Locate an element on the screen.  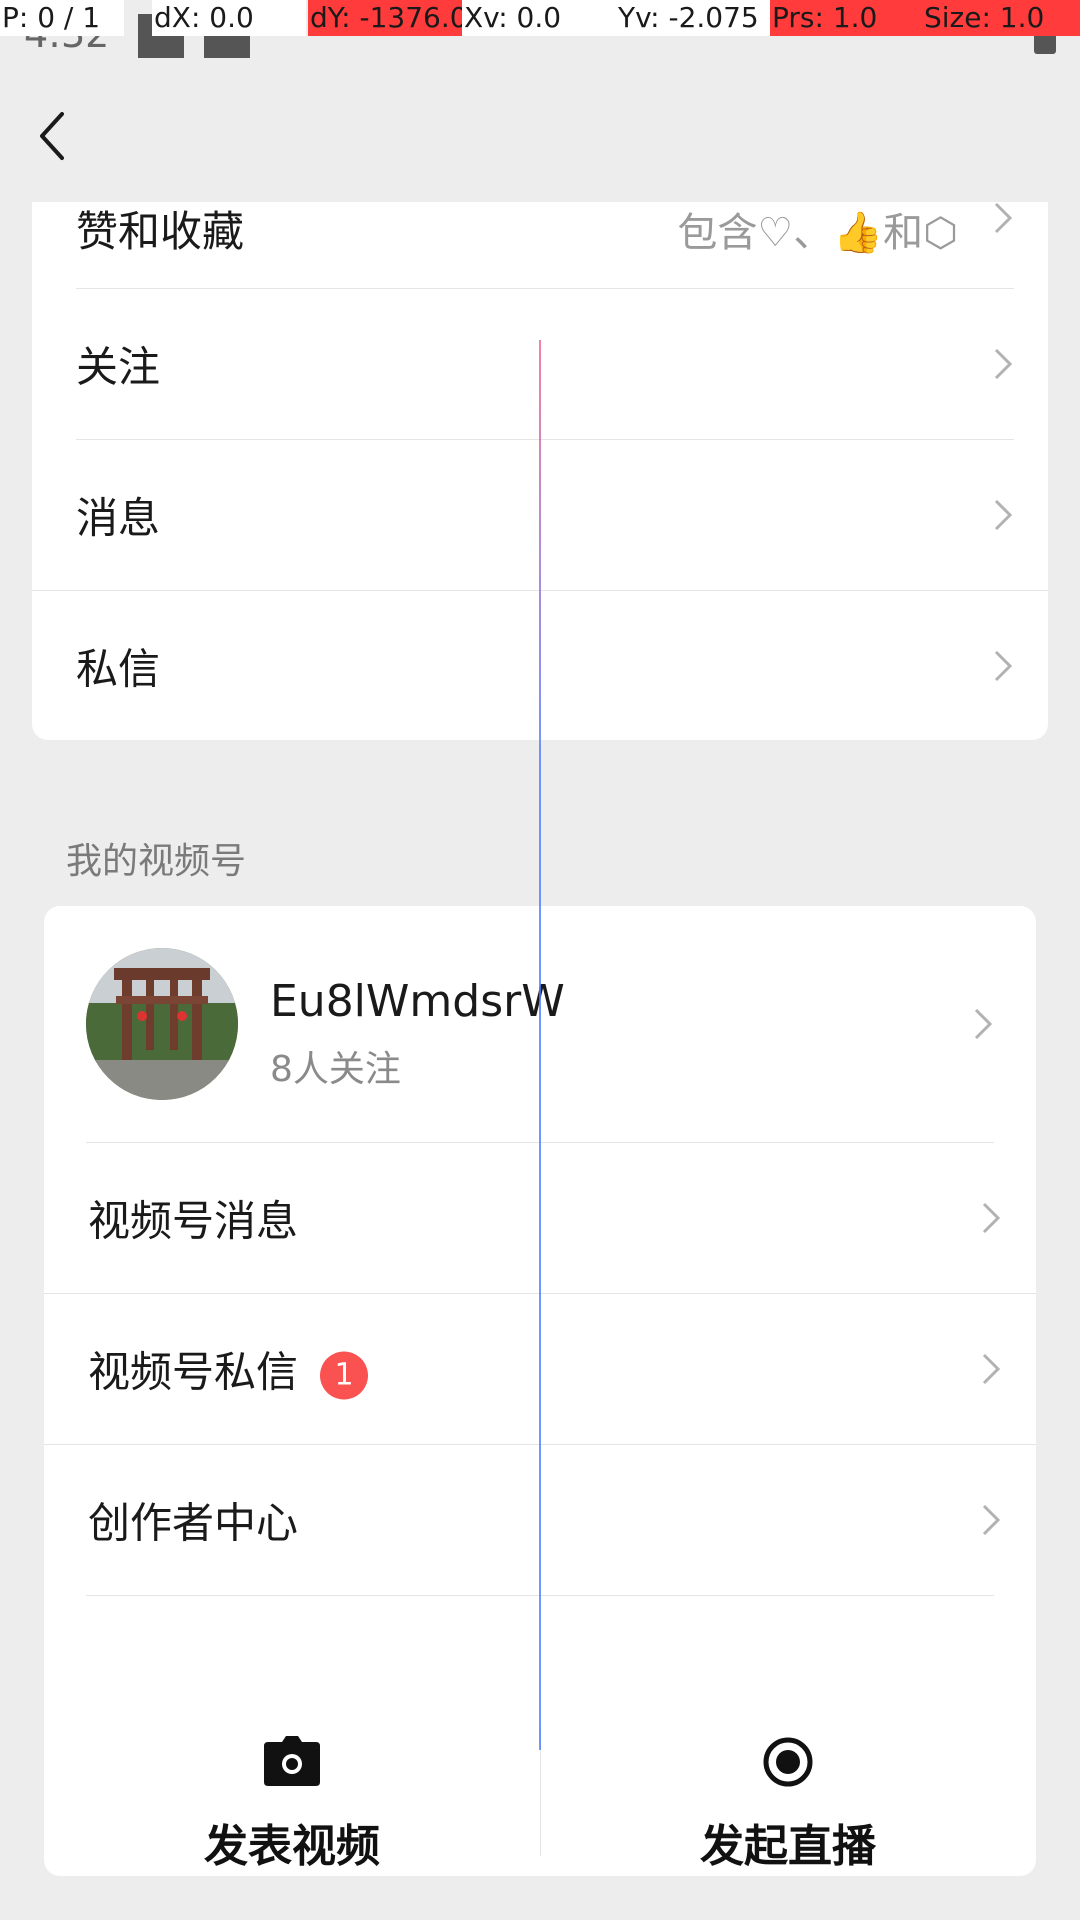
debug-yv: Yv: -2.075 is located at coordinates (693, 18).